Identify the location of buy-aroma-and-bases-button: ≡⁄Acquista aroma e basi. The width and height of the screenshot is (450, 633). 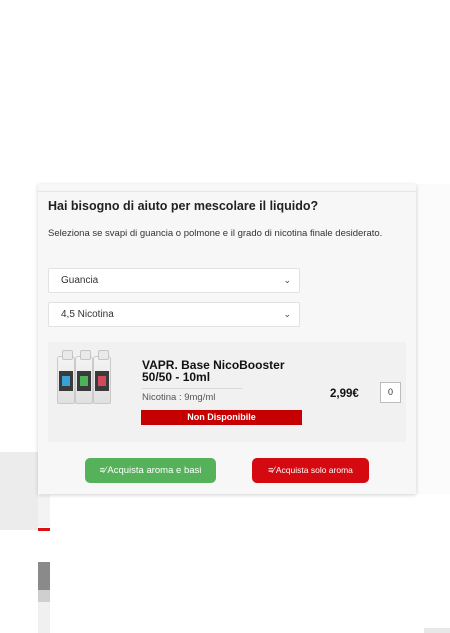
(150, 470).